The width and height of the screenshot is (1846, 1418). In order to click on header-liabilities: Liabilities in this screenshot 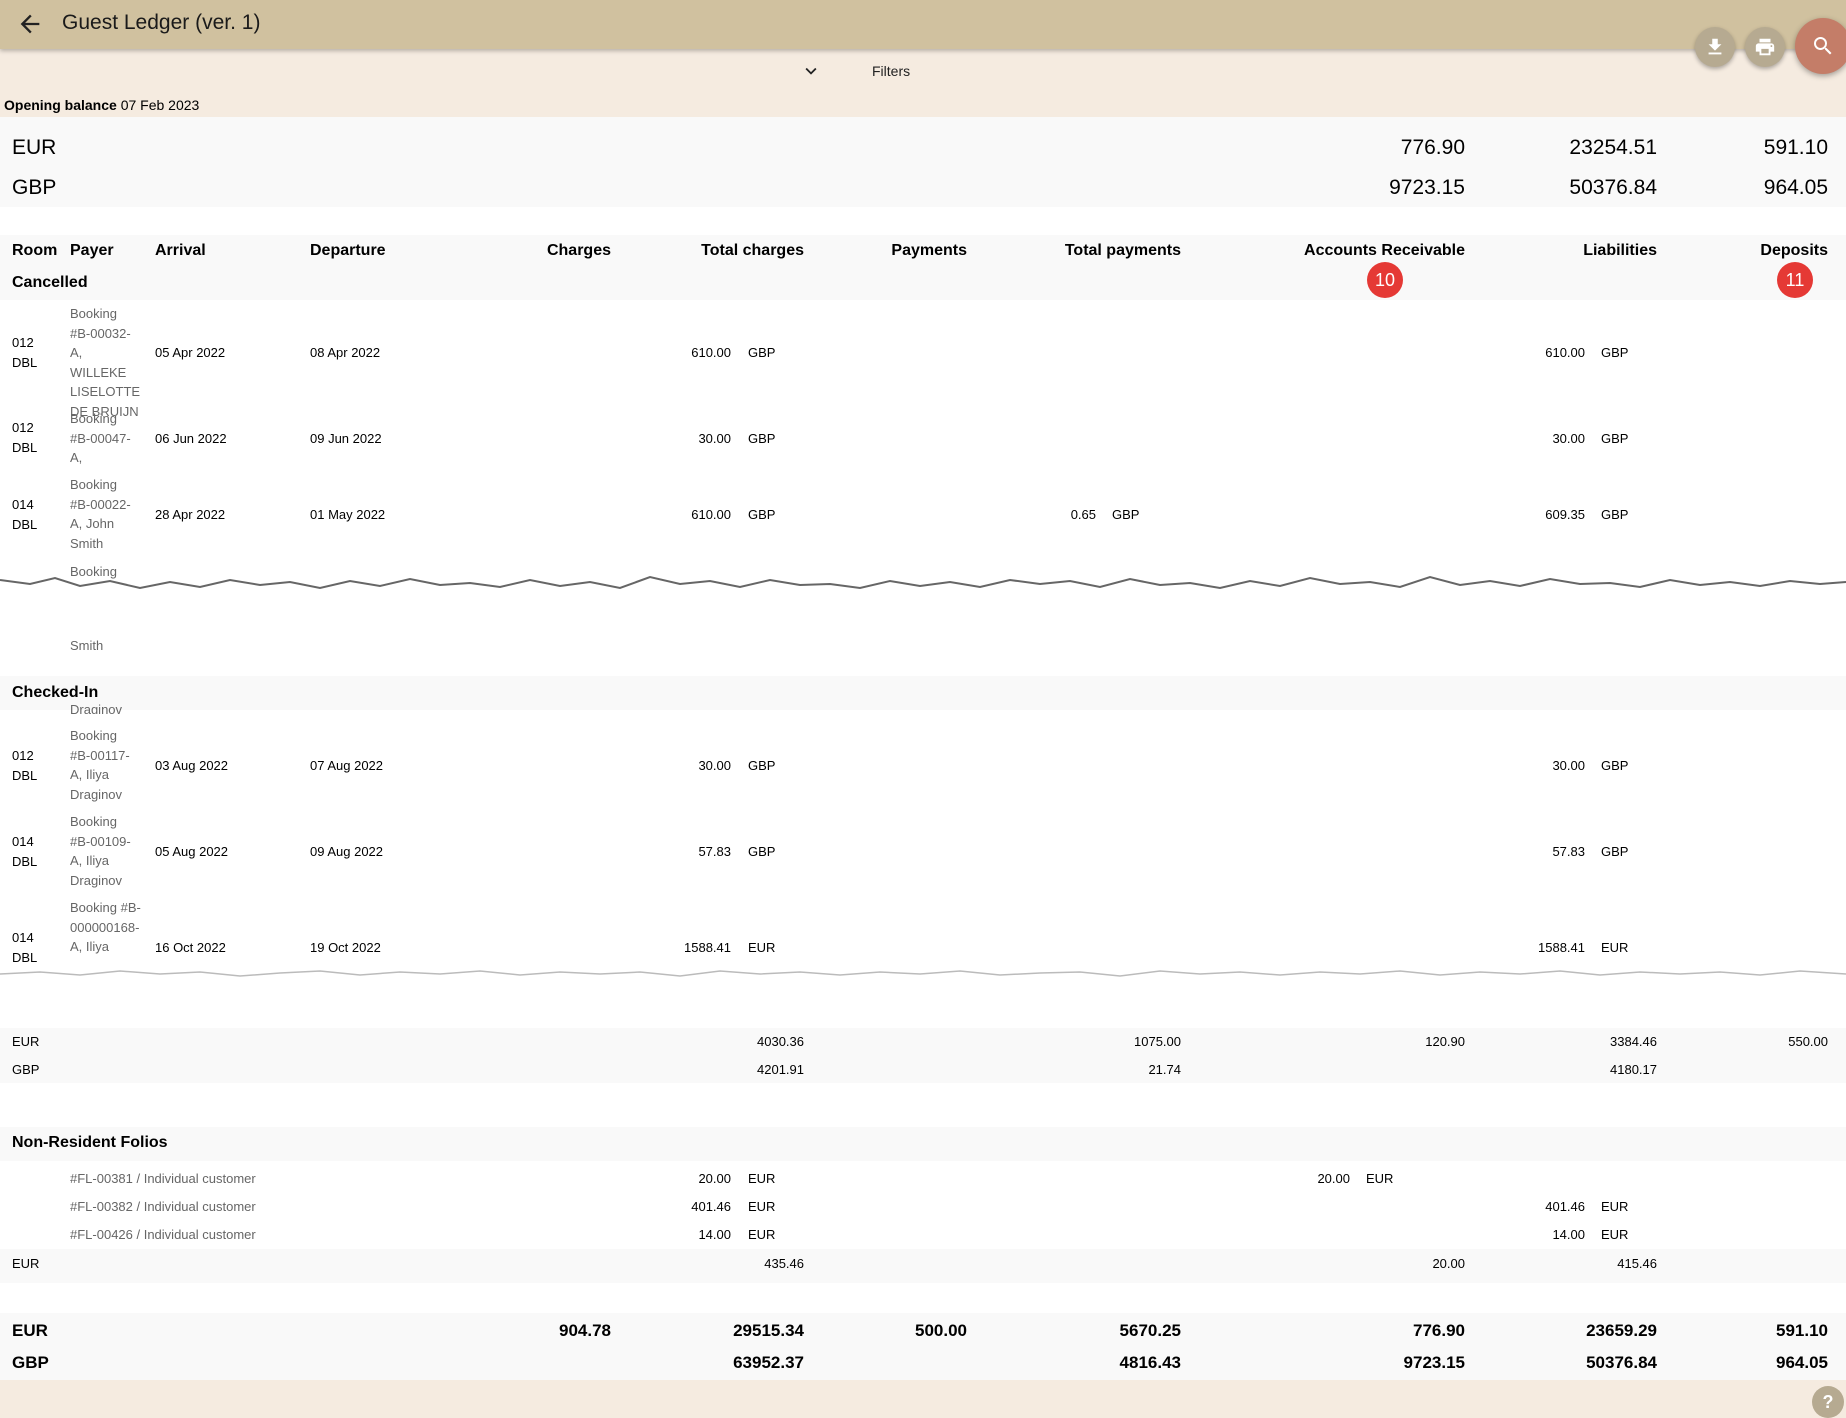, I will do `click(1620, 250)`.